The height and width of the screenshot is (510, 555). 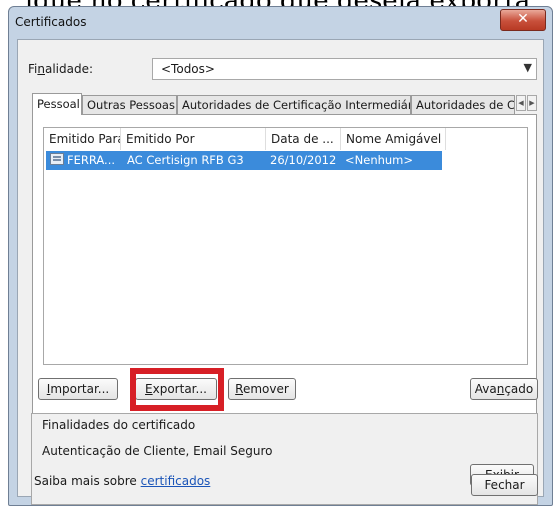 What do you see at coordinates (119, 425) in the screenshot?
I see `purposes-title: Finalidades do certificado` at bounding box center [119, 425].